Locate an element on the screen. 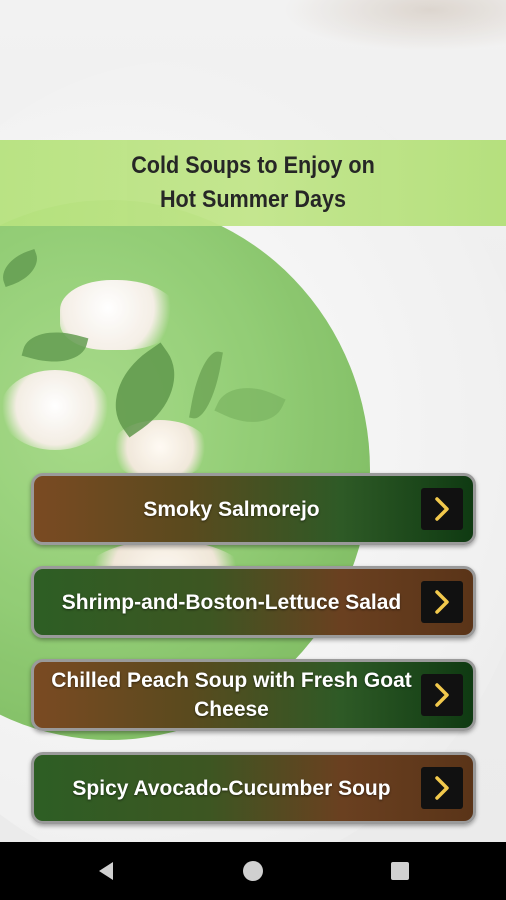 The height and width of the screenshot is (900, 506). recipe-button-avocado-cucumber-soup: Spicy Avocado-Cucumber Soup is located at coordinates (253, 788).